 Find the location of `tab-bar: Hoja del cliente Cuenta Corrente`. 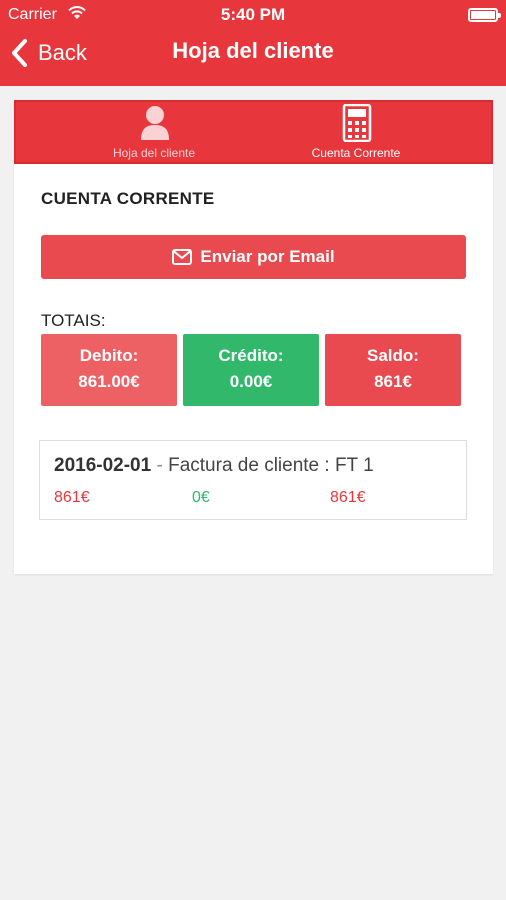

tab-bar: Hoja del cliente Cuenta Corrente is located at coordinates (253, 132).